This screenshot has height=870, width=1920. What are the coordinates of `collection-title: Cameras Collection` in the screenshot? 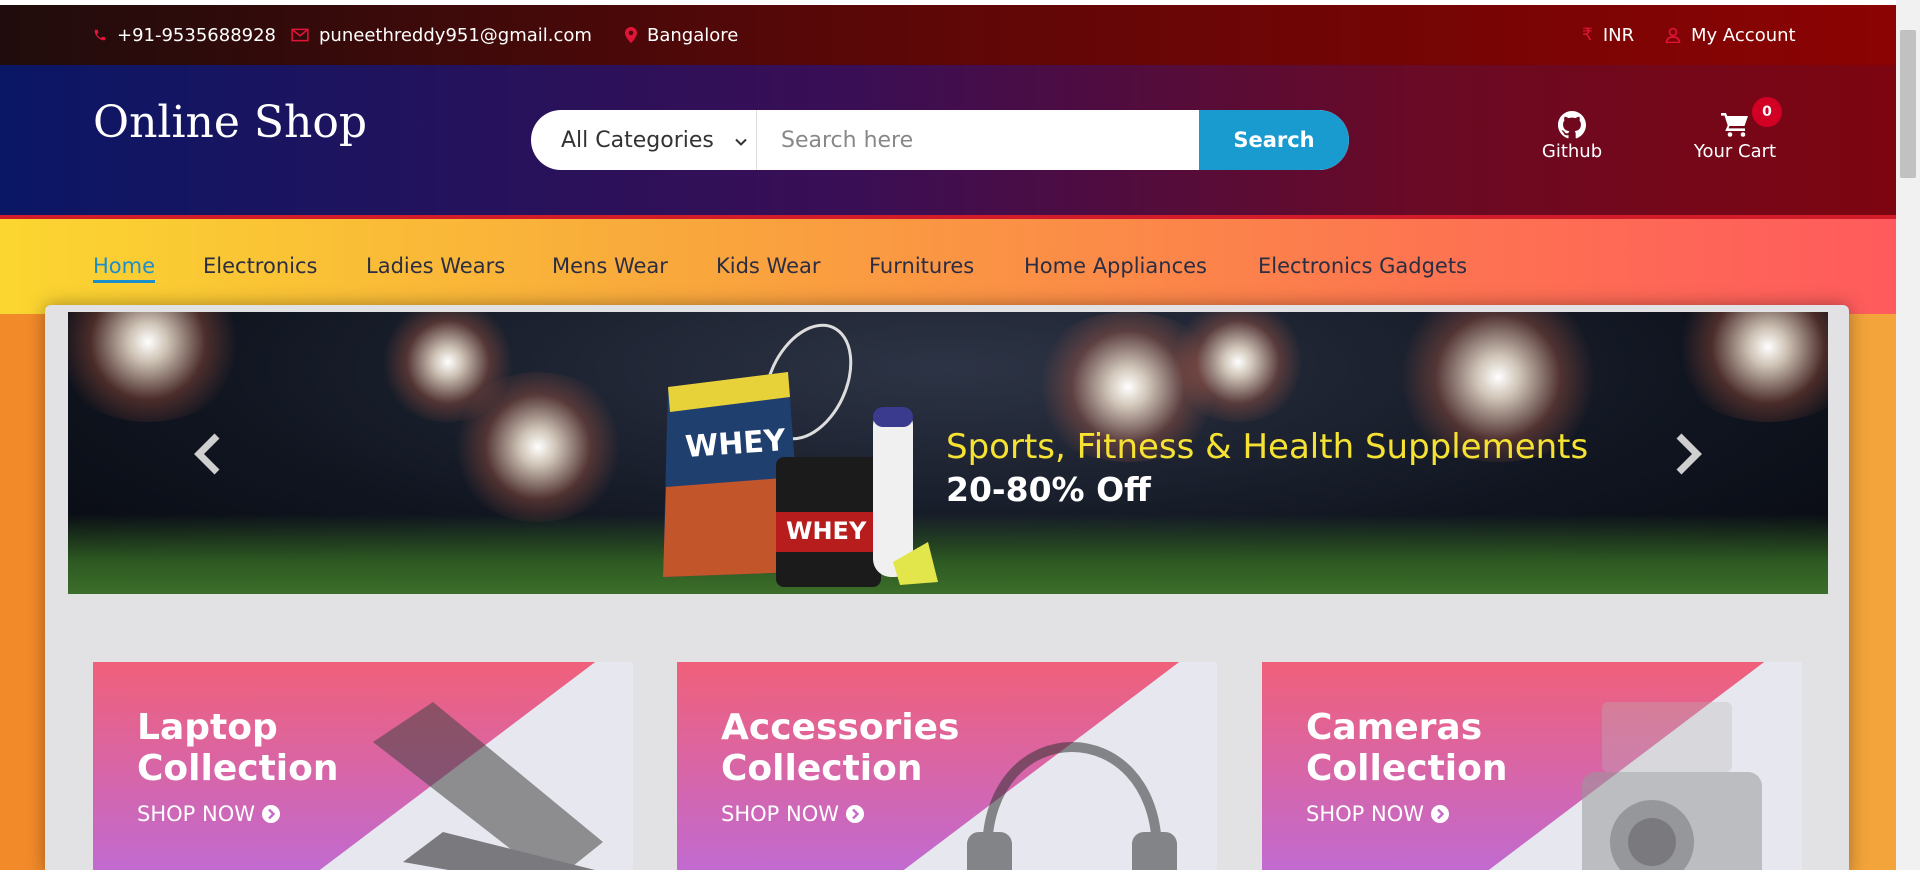 It's located at (1456, 748).